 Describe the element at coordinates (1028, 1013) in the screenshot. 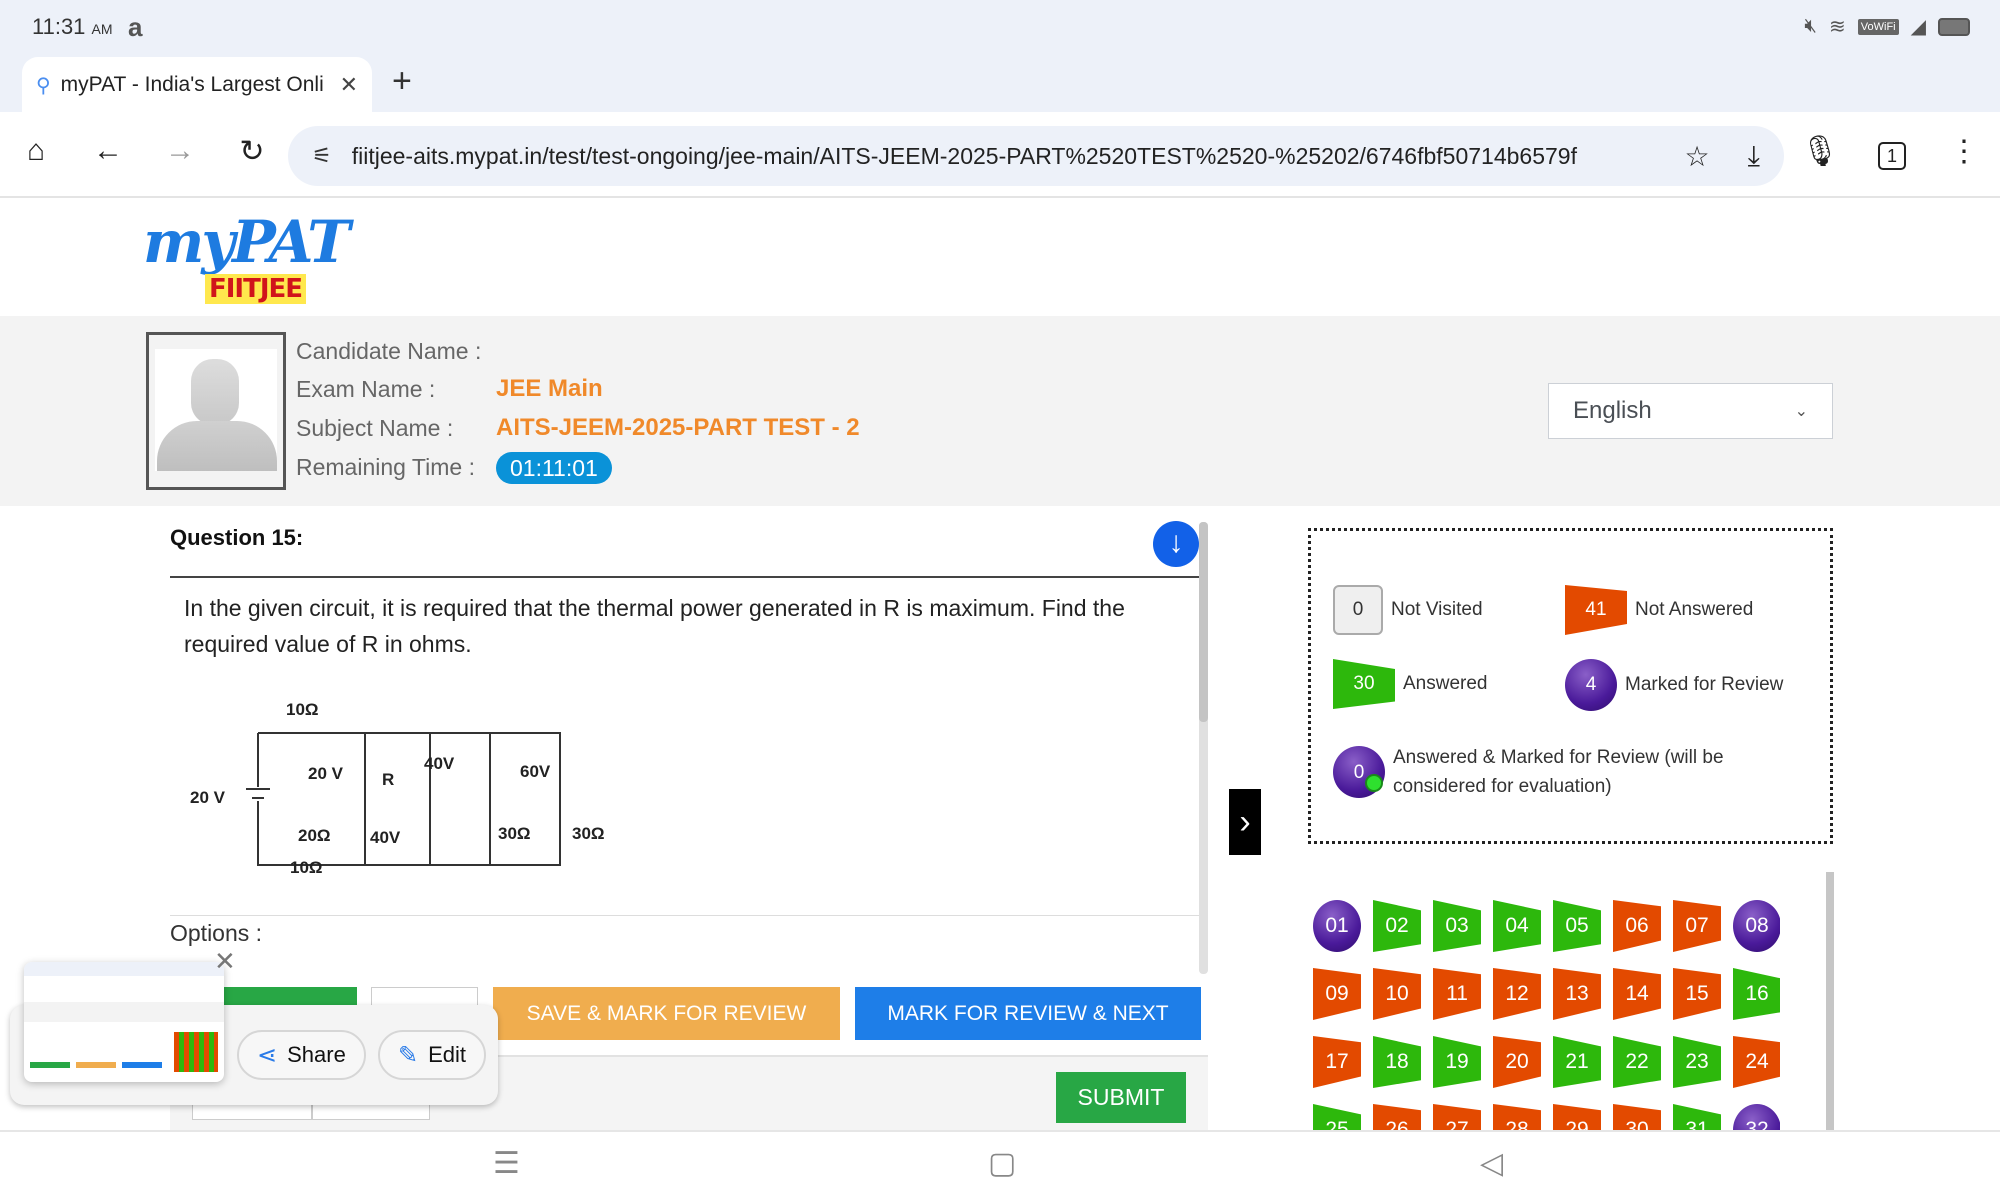

I see `mark-for-review-and-next-button: MARK FOR REVIEW & NEXT` at that location.